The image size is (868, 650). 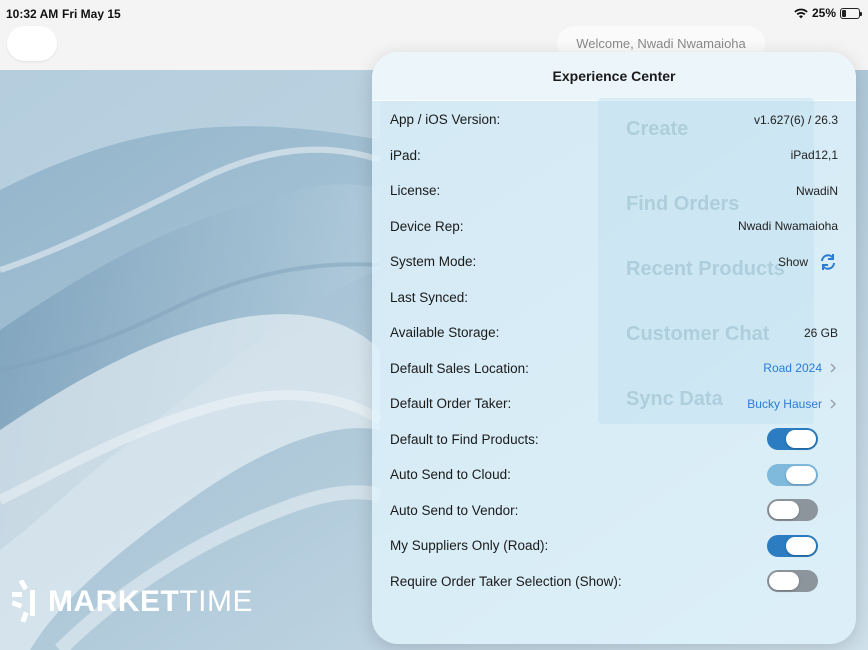 What do you see at coordinates (787, 226) in the screenshot?
I see `row-value: Nwadi Nwamaioha` at bounding box center [787, 226].